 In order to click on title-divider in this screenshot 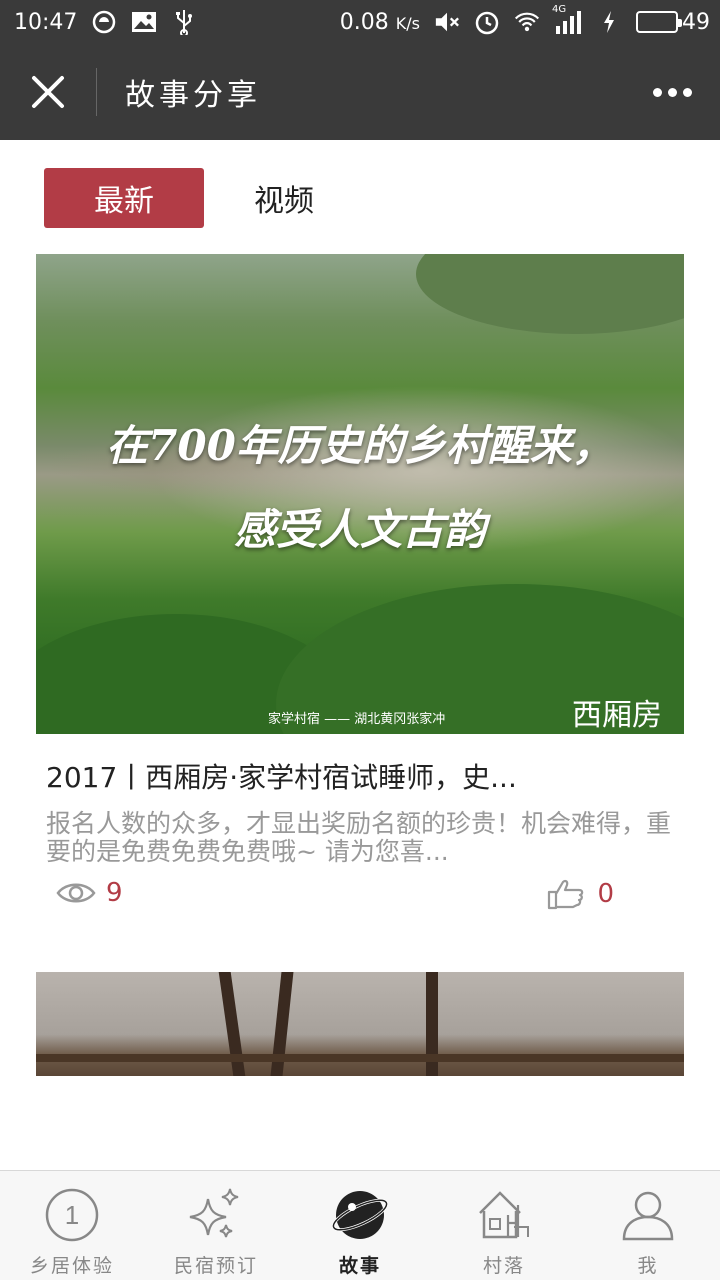, I will do `click(96, 92)`.